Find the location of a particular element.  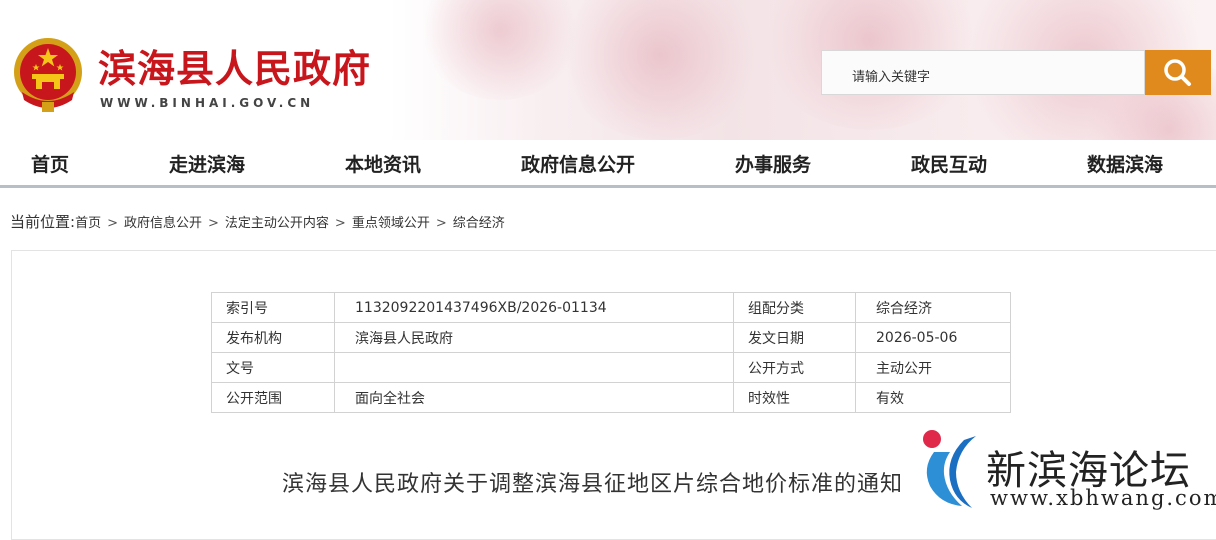

meta-value: 综合经济 is located at coordinates (933, 307).